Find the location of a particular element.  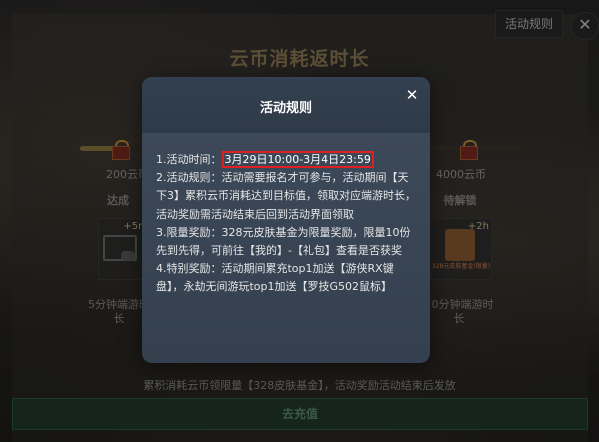

rule-1: 1.活动时间： 3月29日10:00-3月4日23:59 is located at coordinates (287, 160).